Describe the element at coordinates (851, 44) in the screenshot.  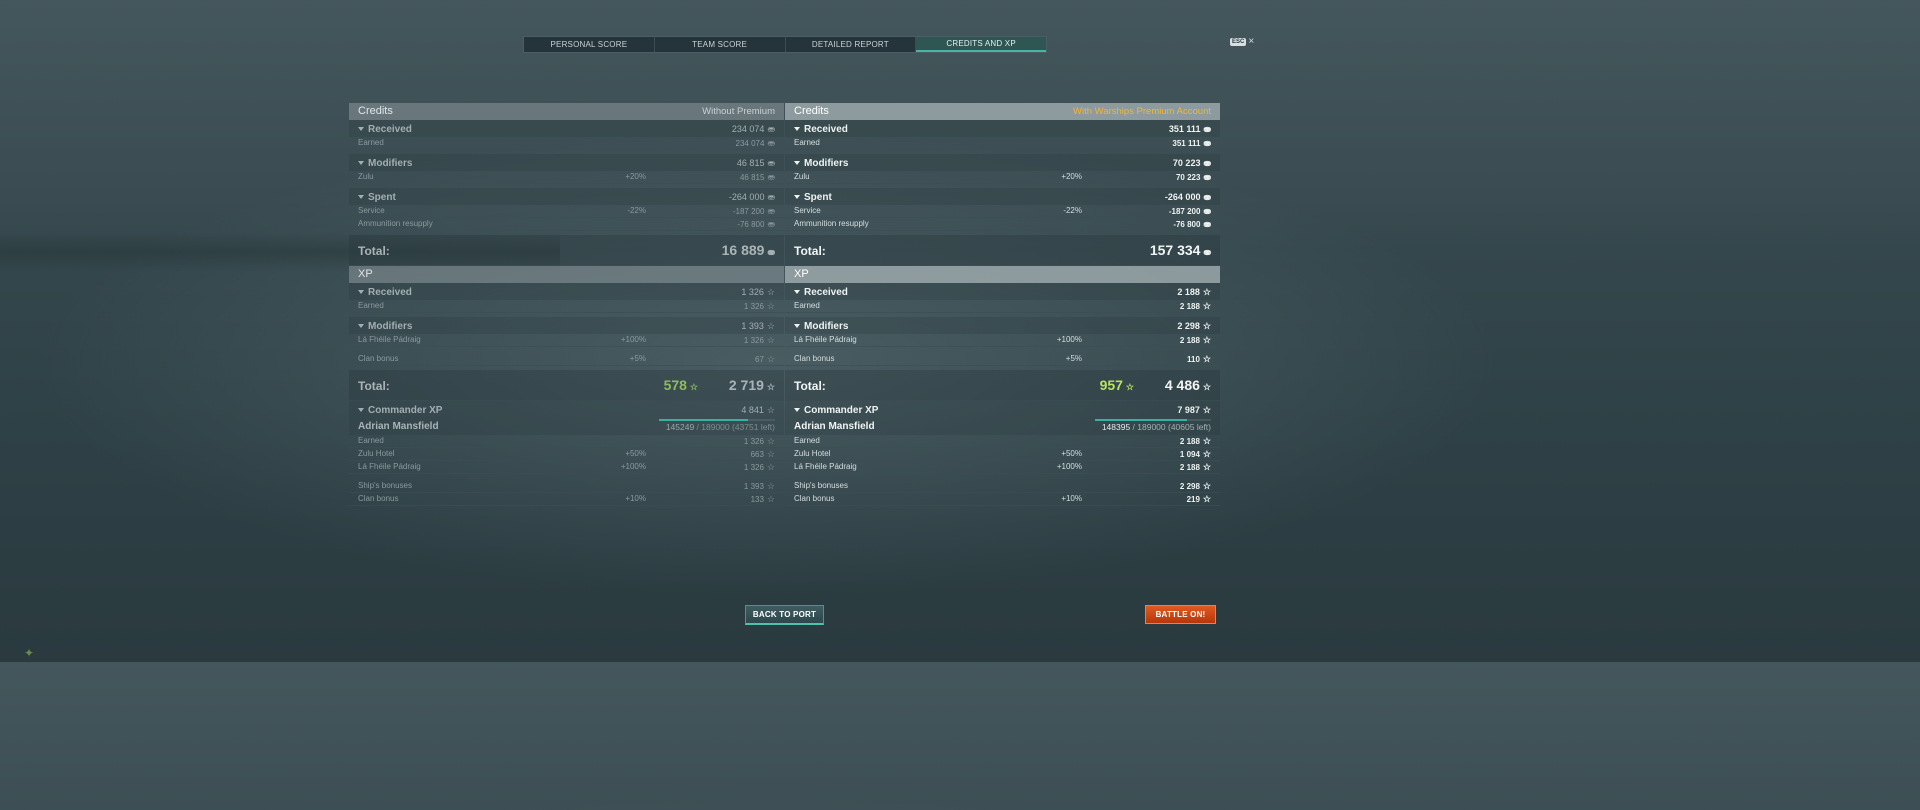
I see `tab-detailed-report: DETAILED REPORT` at that location.